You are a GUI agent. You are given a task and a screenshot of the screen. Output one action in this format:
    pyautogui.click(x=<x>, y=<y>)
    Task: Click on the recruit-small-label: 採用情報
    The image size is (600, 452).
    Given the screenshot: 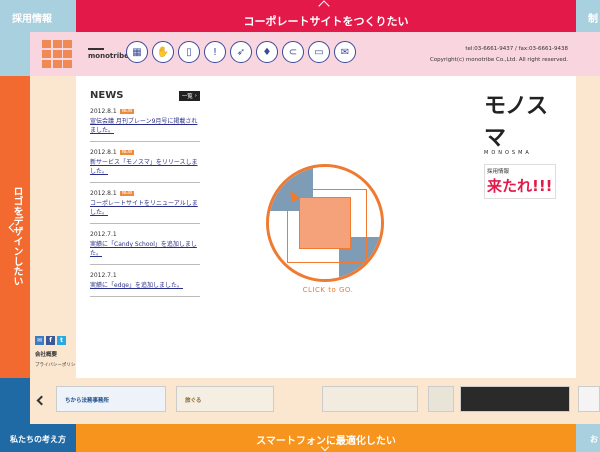 What is the action you would take?
    pyautogui.click(x=498, y=172)
    